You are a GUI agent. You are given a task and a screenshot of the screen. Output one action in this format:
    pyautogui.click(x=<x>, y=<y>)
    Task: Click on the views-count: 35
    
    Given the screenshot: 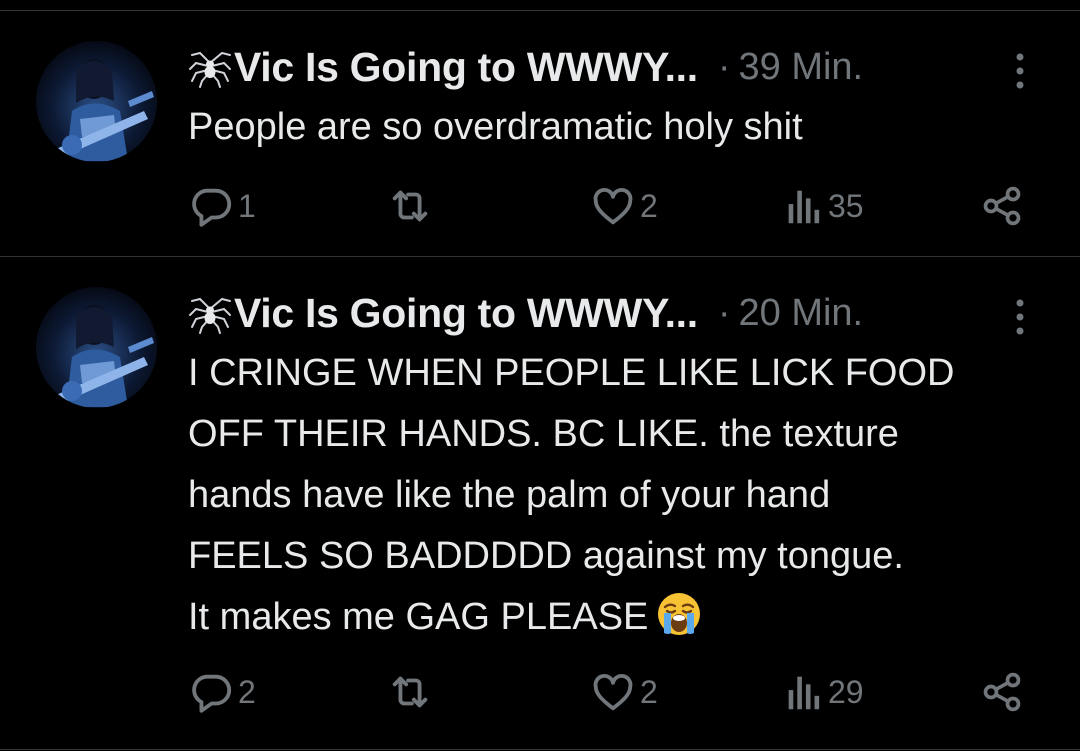 What is the action you would take?
    pyautogui.click(x=846, y=205)
    